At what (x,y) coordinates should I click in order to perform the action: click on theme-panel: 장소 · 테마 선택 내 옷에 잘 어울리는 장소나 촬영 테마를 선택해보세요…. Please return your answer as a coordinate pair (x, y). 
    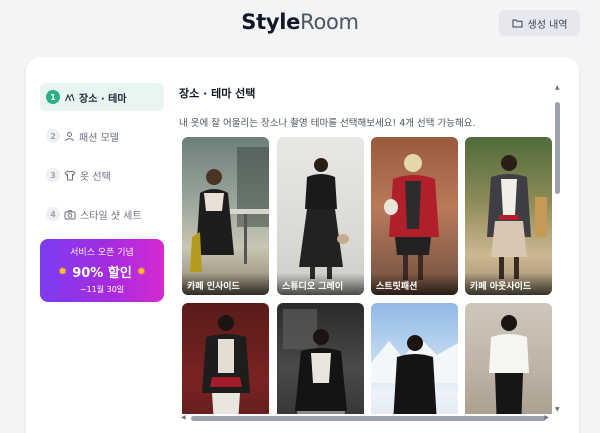
    Looking at the image, I should click on (367, 107).